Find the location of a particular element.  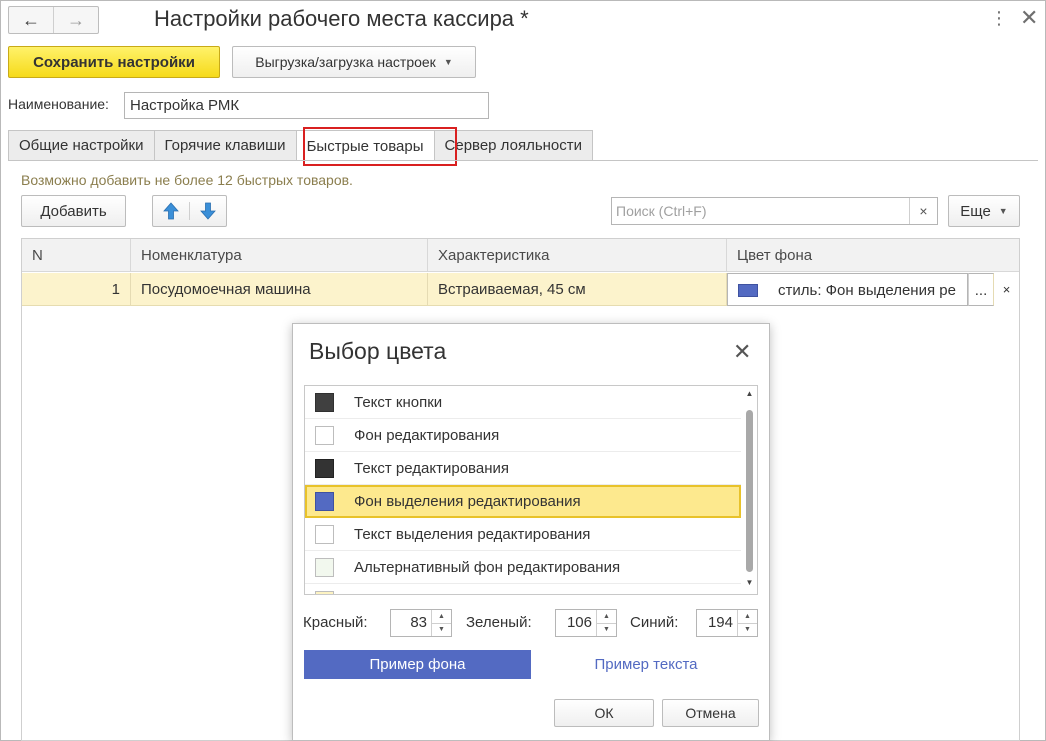

green-value: 106 is located at coordinates (576, 623).